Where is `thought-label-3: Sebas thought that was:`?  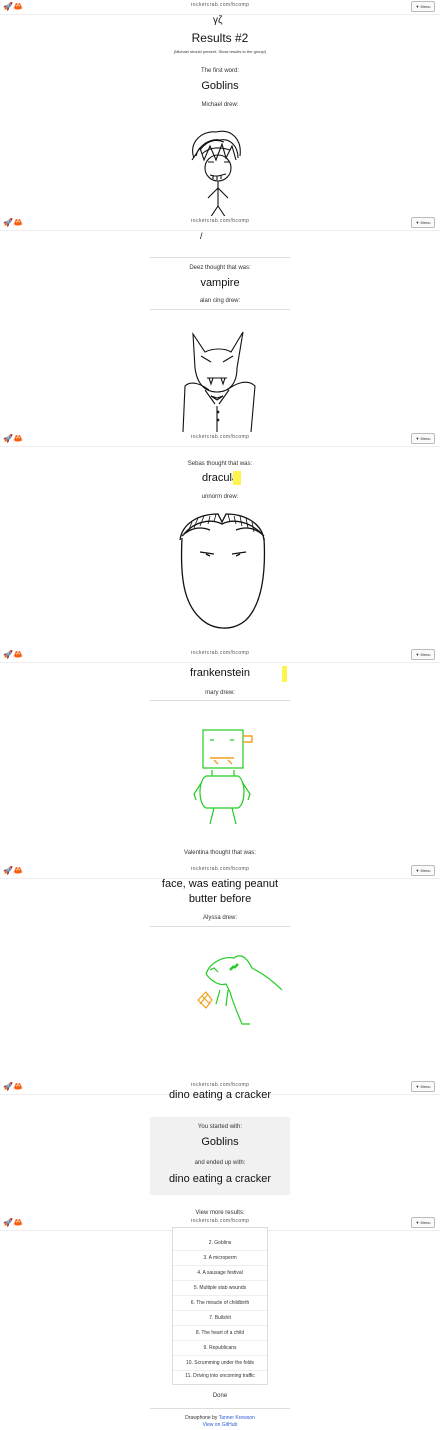
thought-label-3: Sebas thought that was: is located at coordinates (220, 464).